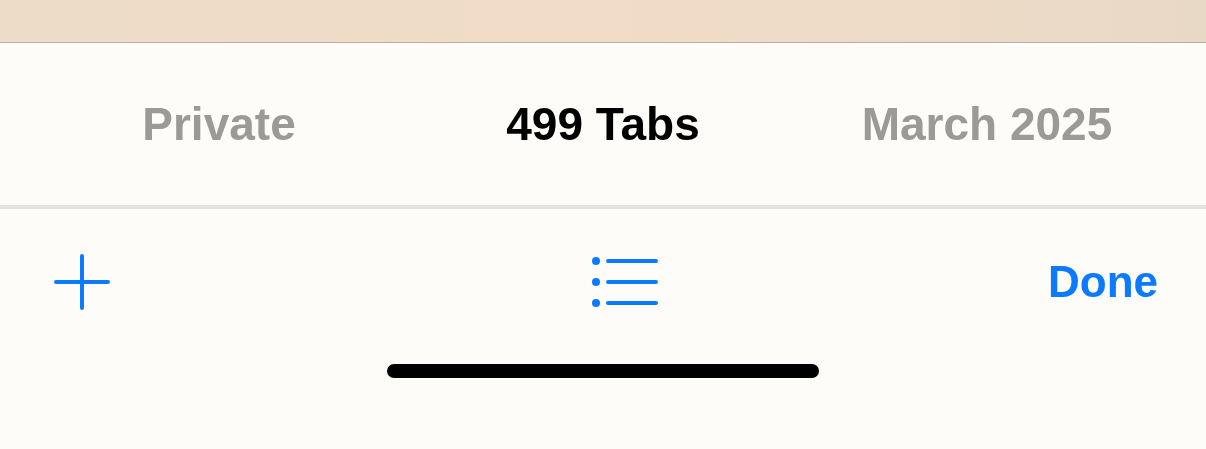  Describe the element at coordinates (603, 124) in the screenshot. I see `tab: 499 Tabs` at that location.